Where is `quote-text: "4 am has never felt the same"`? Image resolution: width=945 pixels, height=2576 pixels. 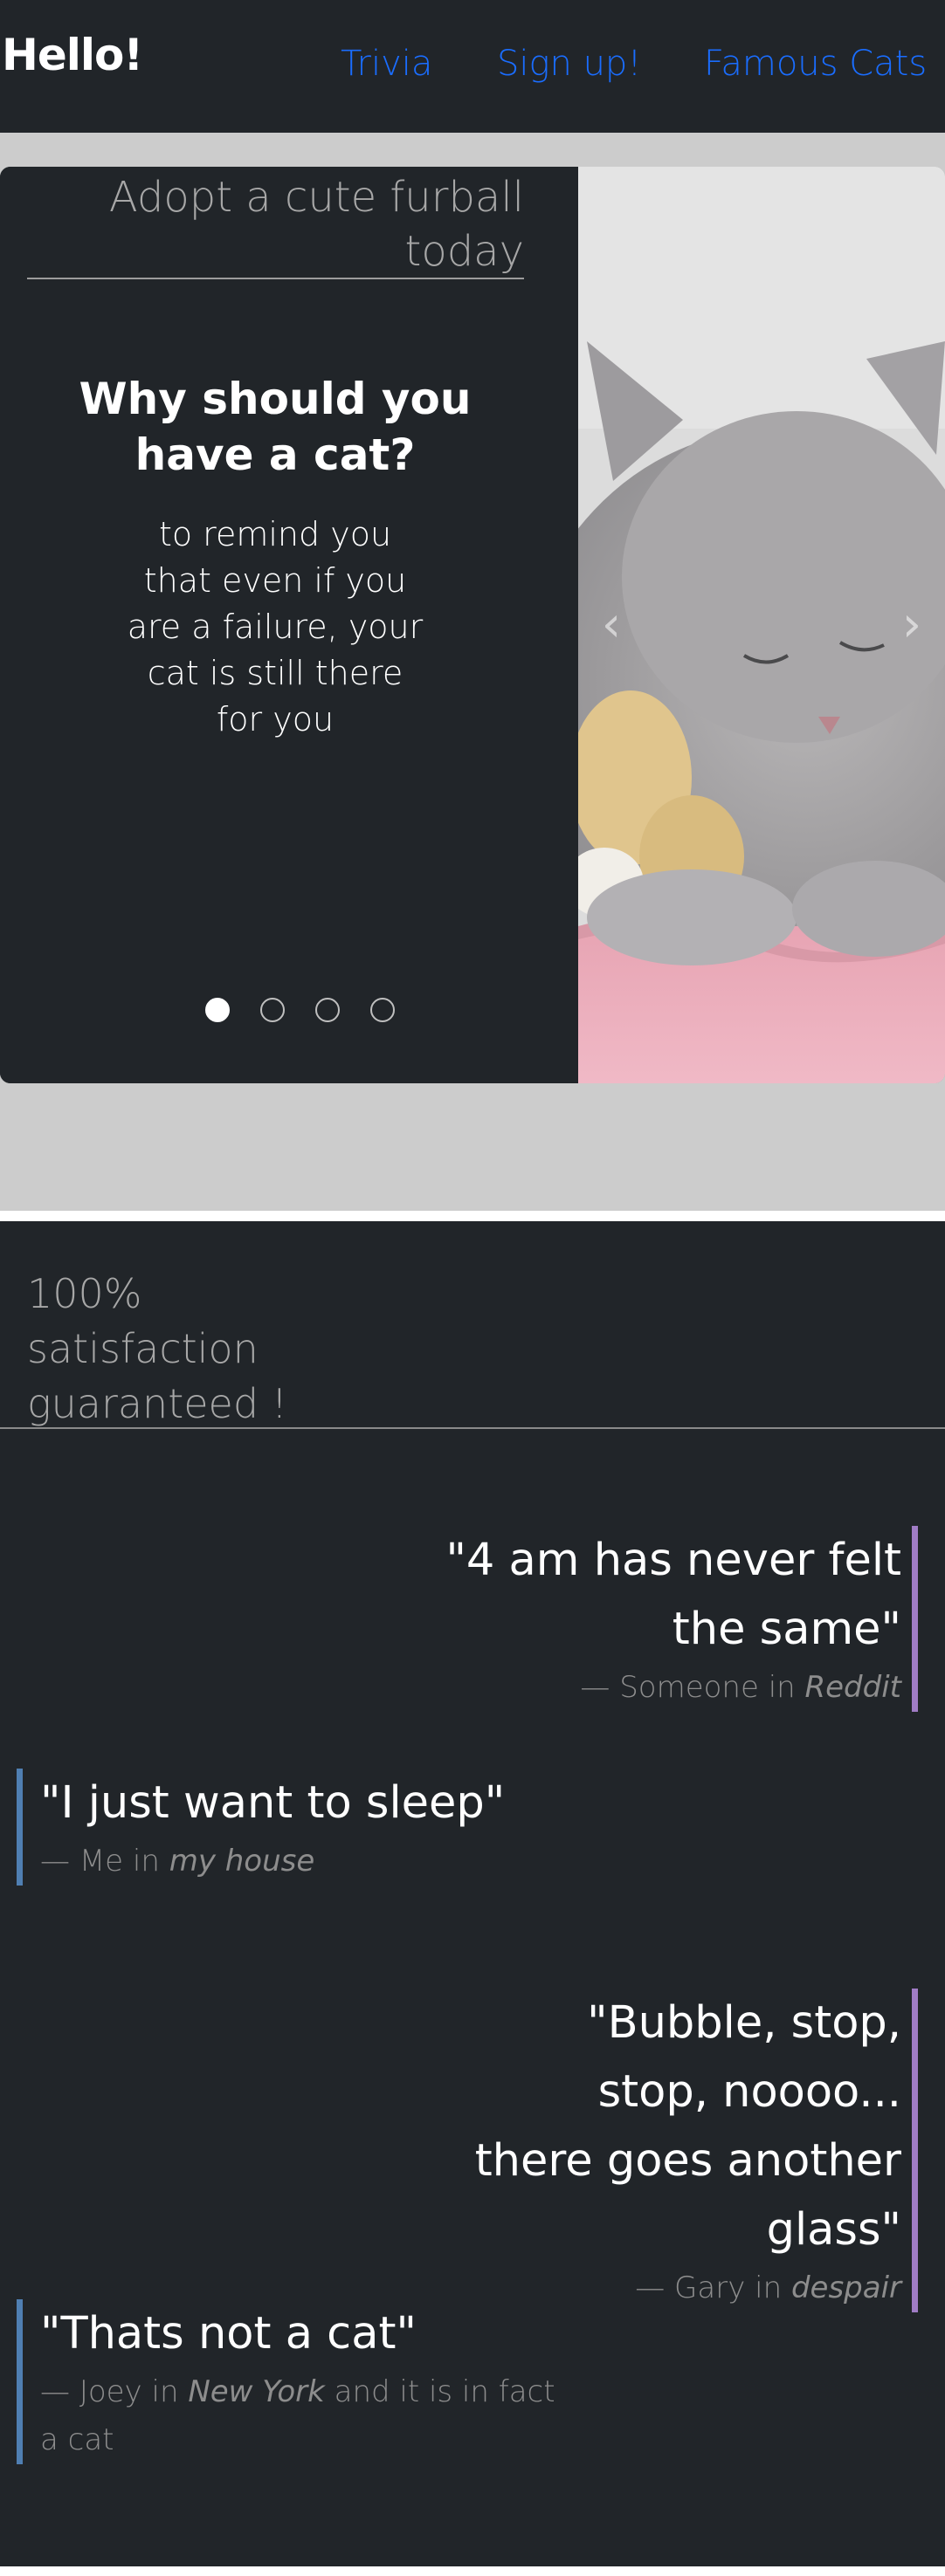 quote-text: "4 am has never felt the same" is located at coordinates (673, 1595).